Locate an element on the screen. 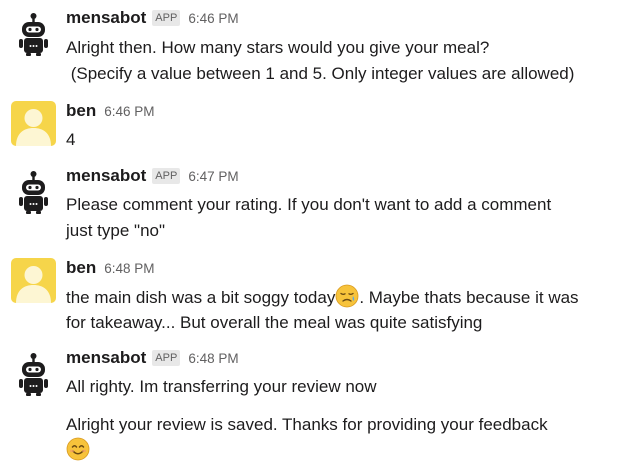 The width and height of the screenshot is (635, 467). message-header: mensabot APP 6:47 PM is located at coordinates (152, 177).